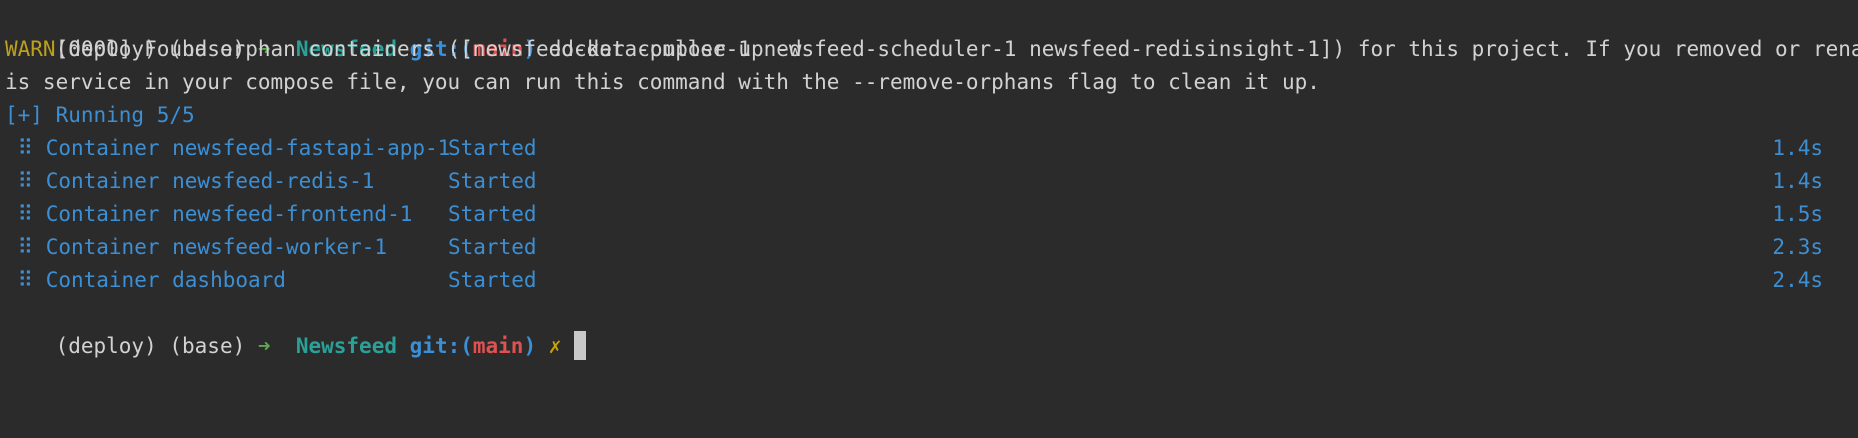  Describe the element at coordinates (248, 148) in the screenshot. I see `container-name: Container newsfeed-fastapi-app-1` at that location.